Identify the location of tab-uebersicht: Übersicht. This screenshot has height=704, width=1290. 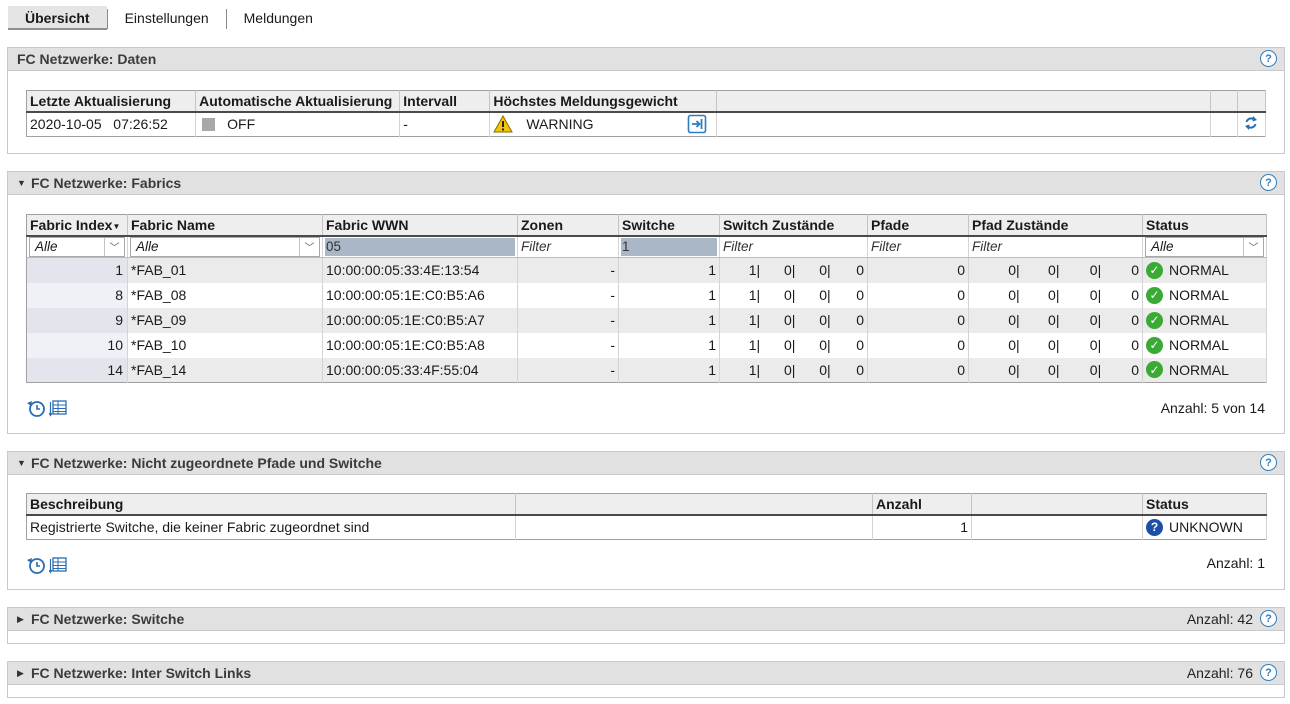
(57, 18).